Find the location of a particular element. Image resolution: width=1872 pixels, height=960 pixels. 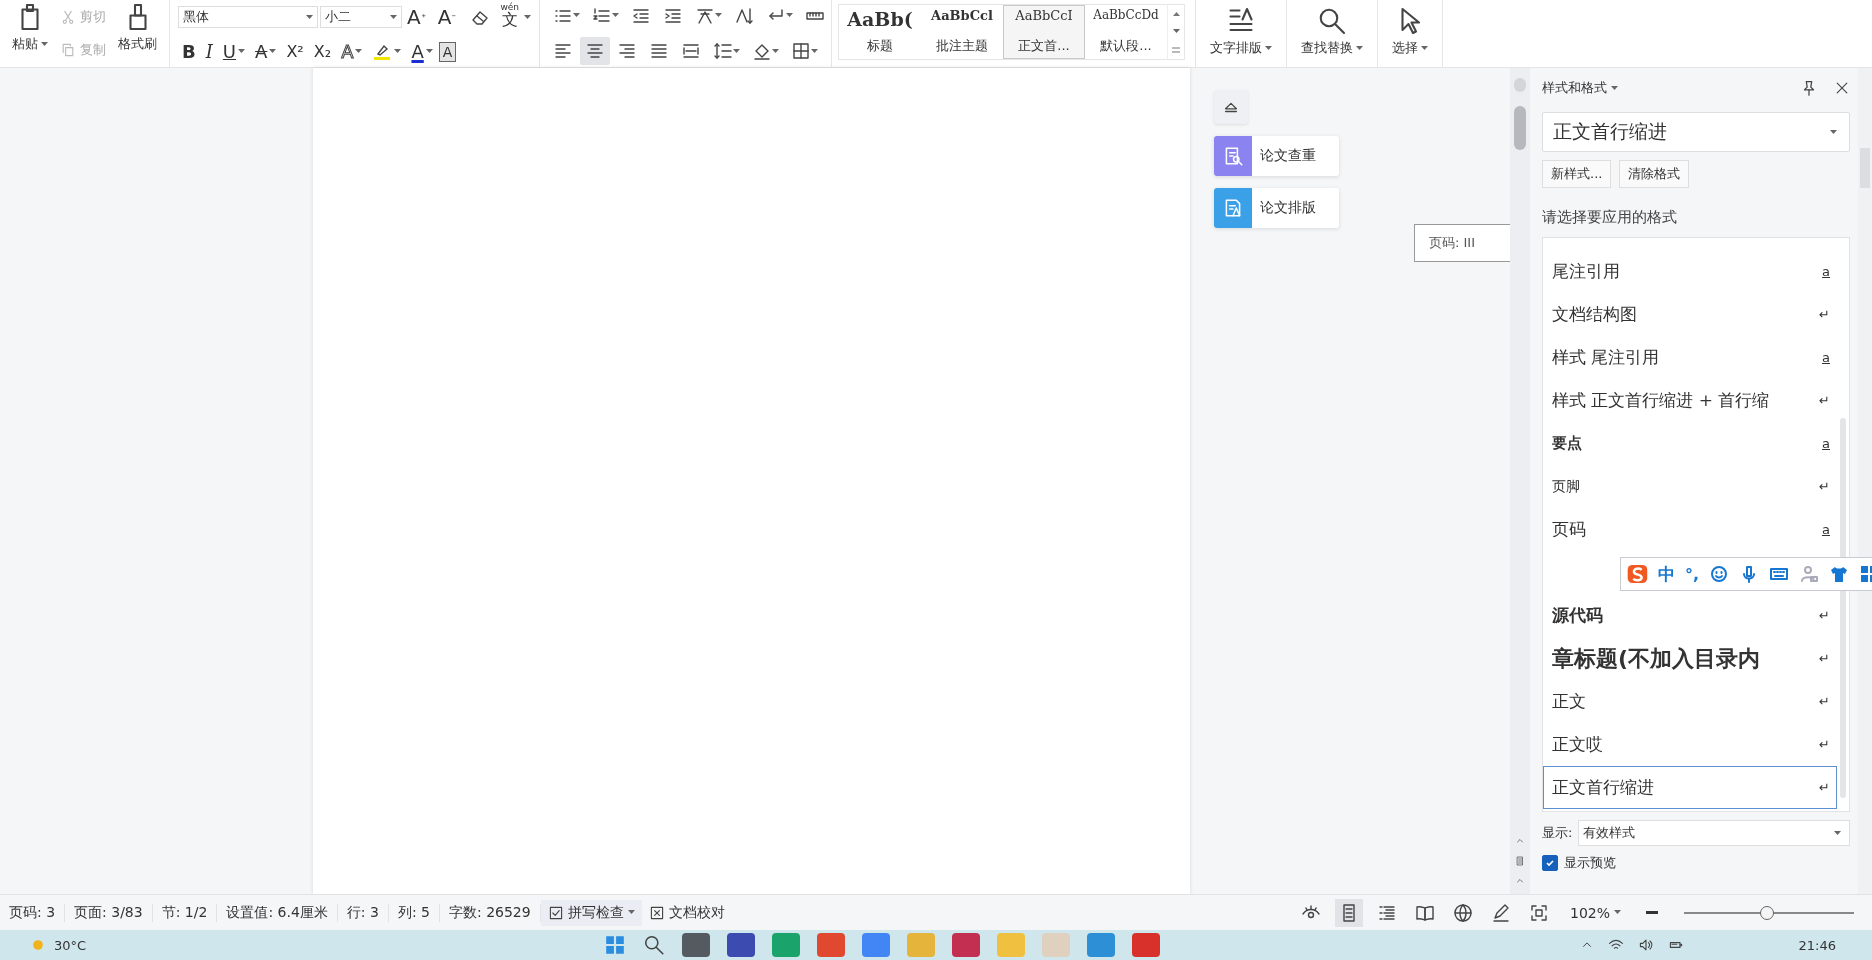

check-icon is located at coordinates (1550, 863).